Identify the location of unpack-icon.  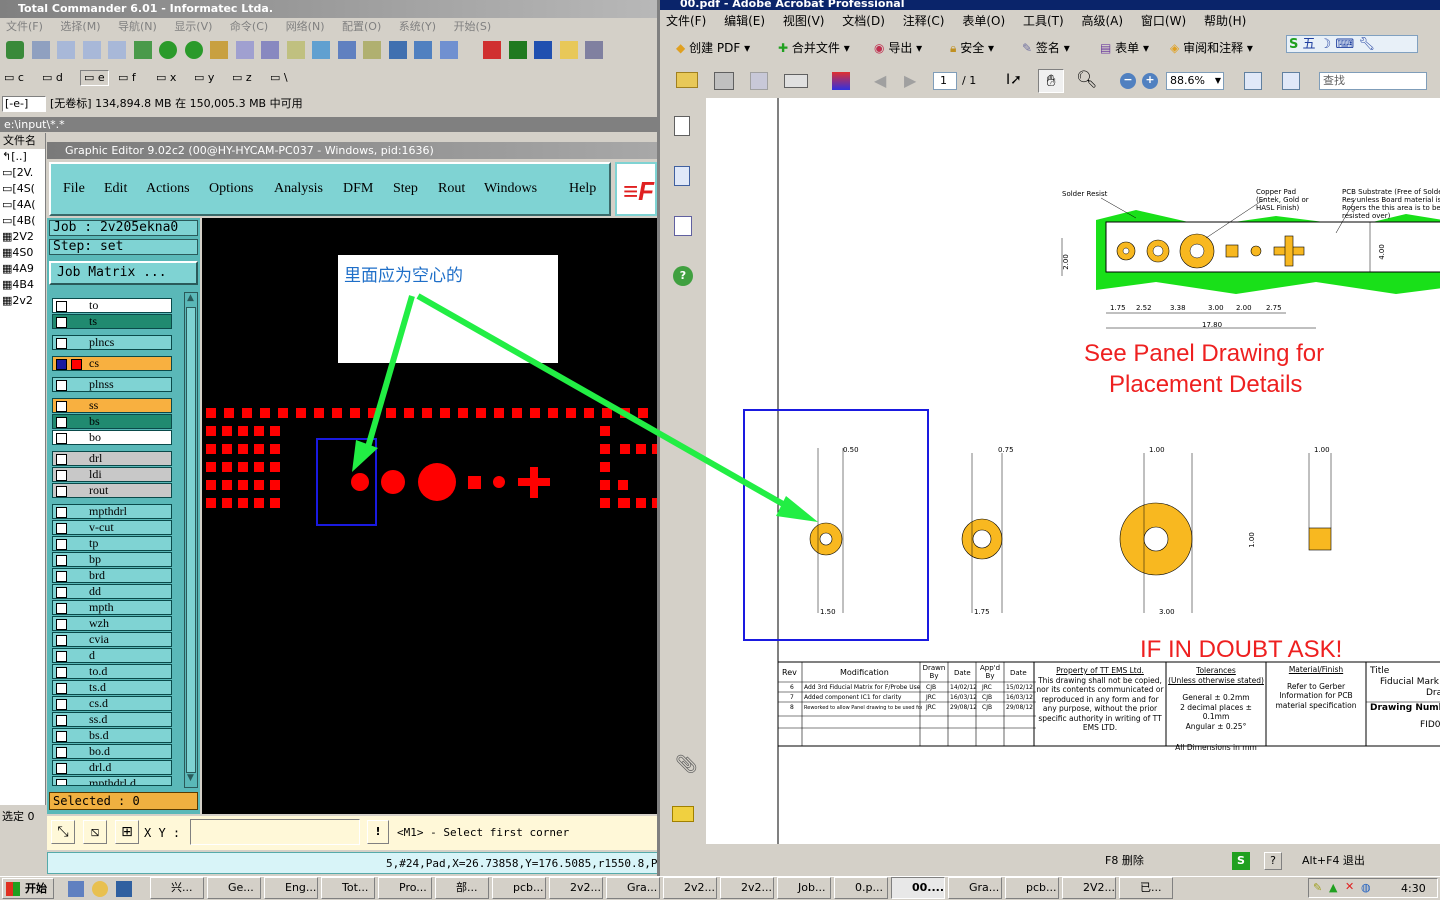
(244, 50).